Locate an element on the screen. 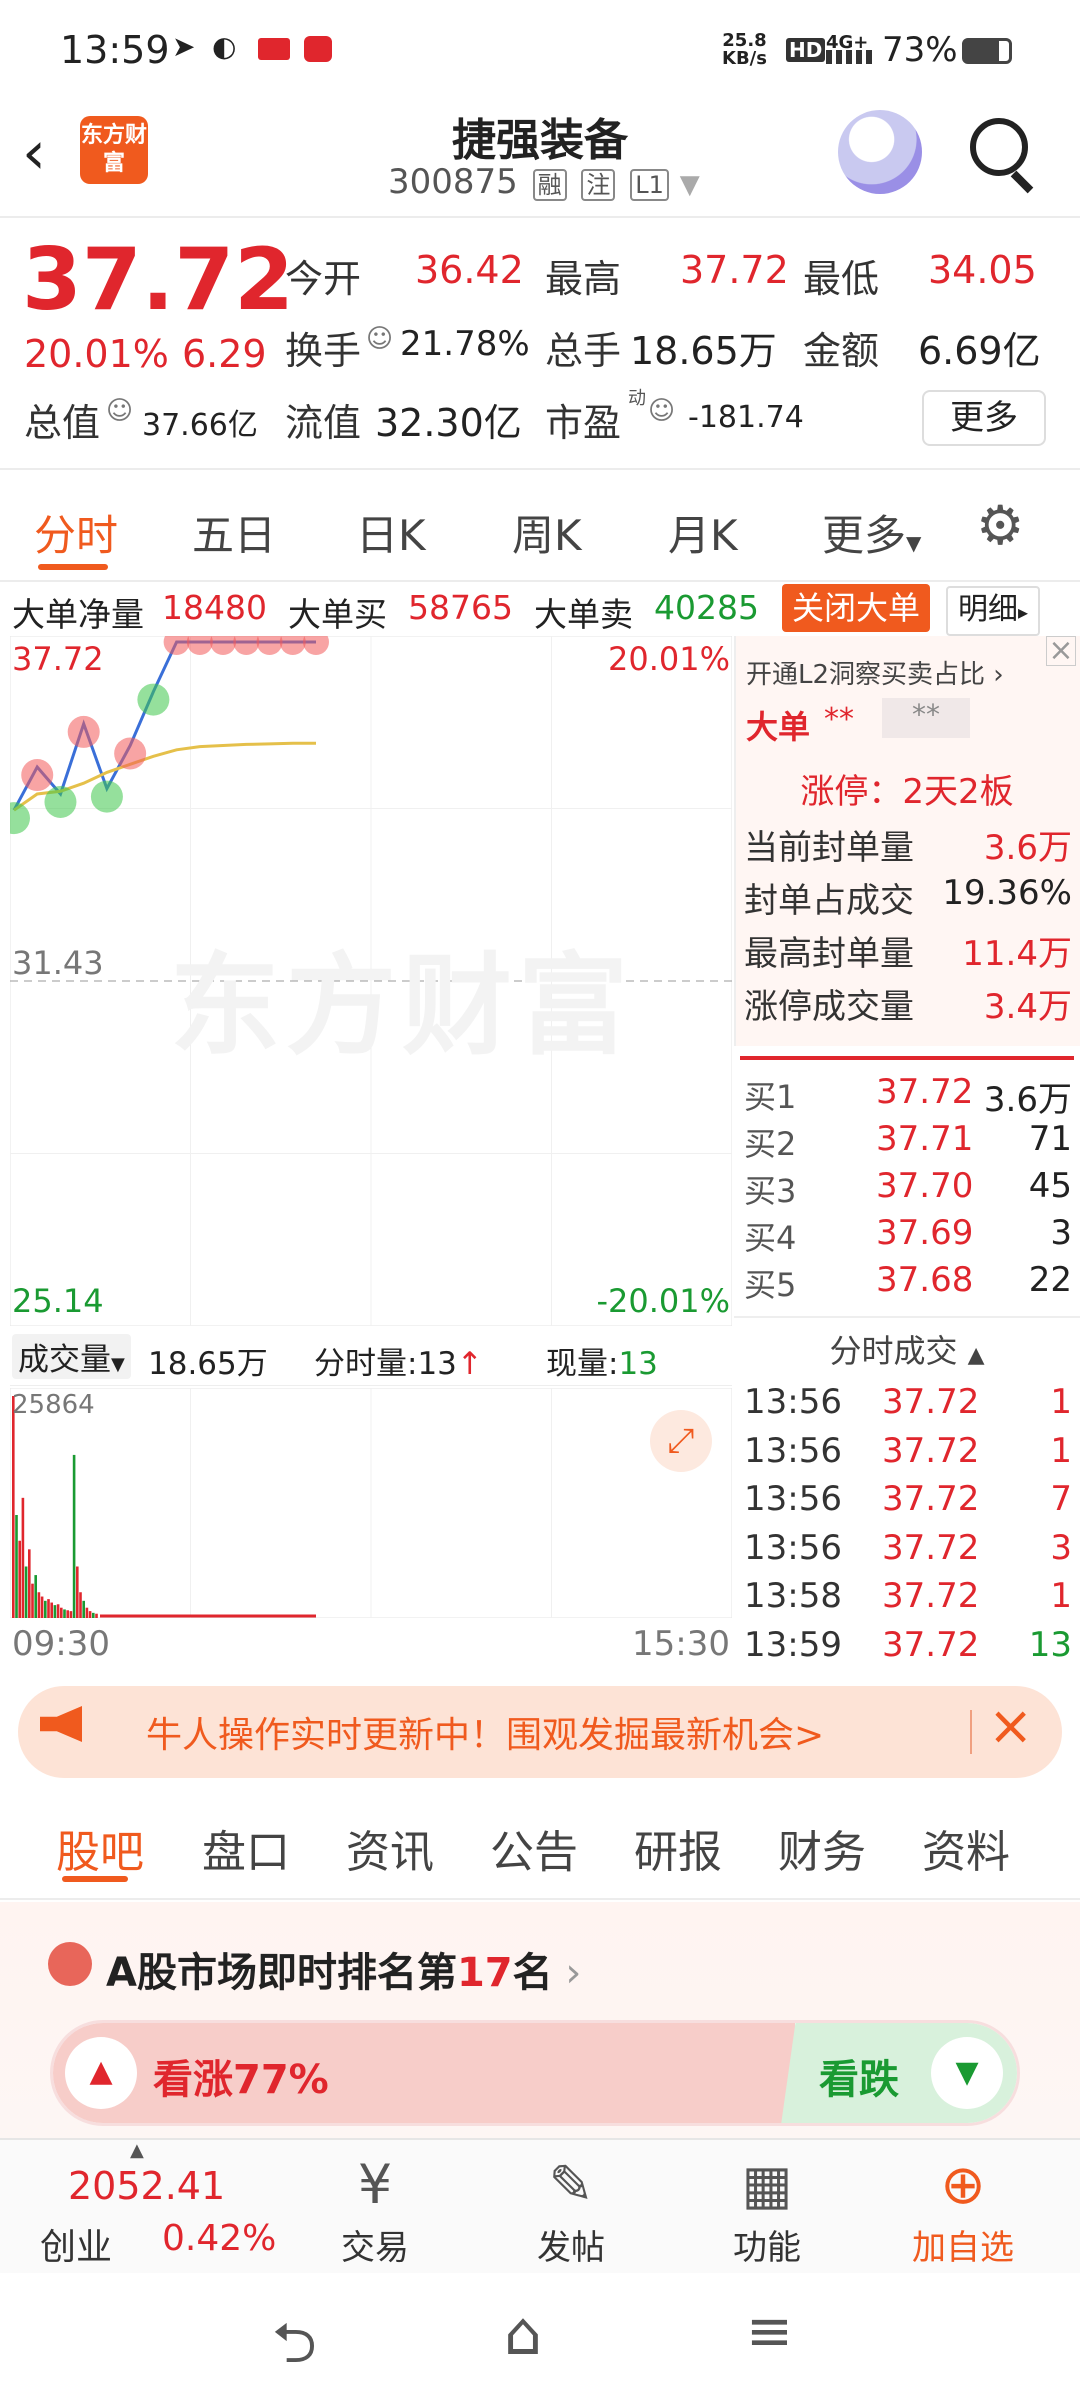  add-watchlist-button: ⊕ 加自选 is located at coordinates (963, 2209).